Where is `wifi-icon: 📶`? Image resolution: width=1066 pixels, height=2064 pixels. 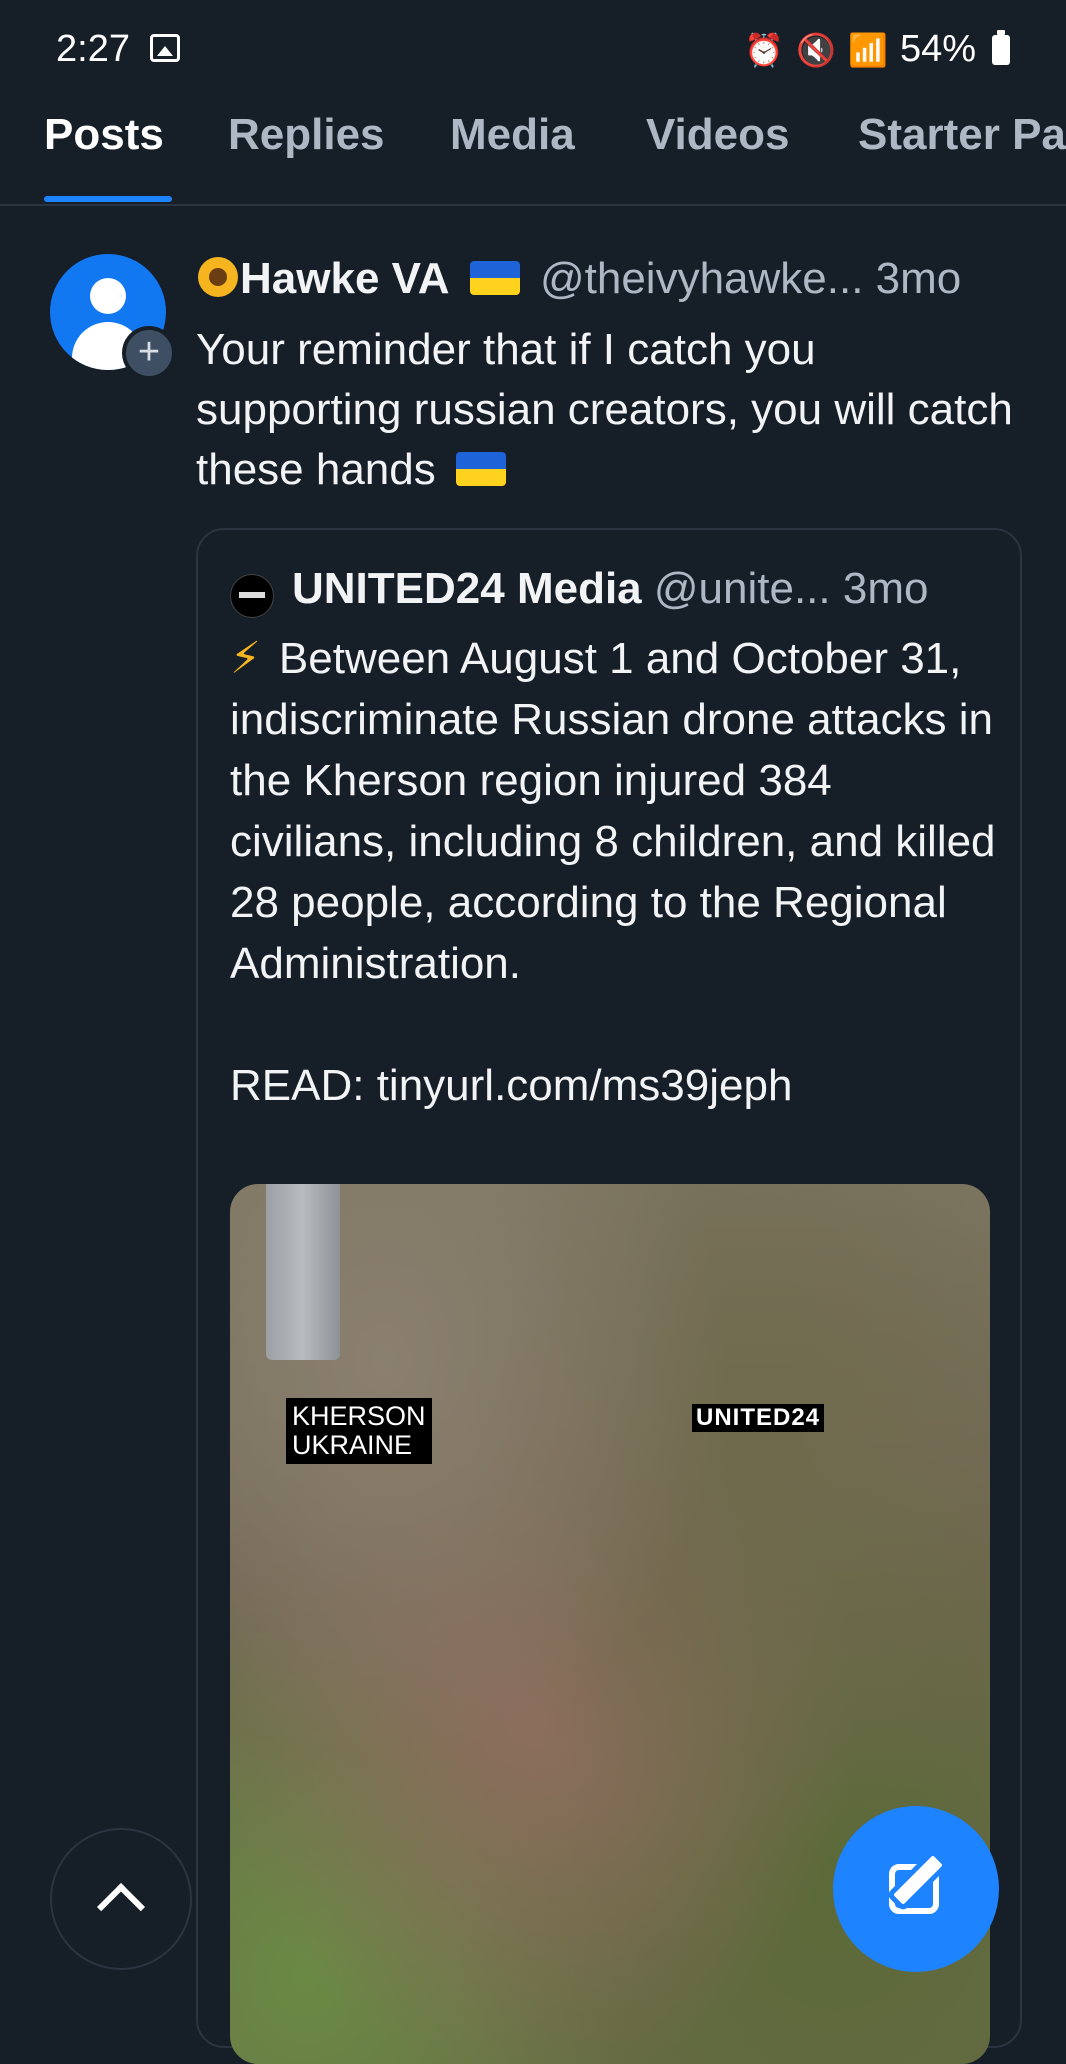 wifi-icon: 📶 is located at coordinates (868, 49).